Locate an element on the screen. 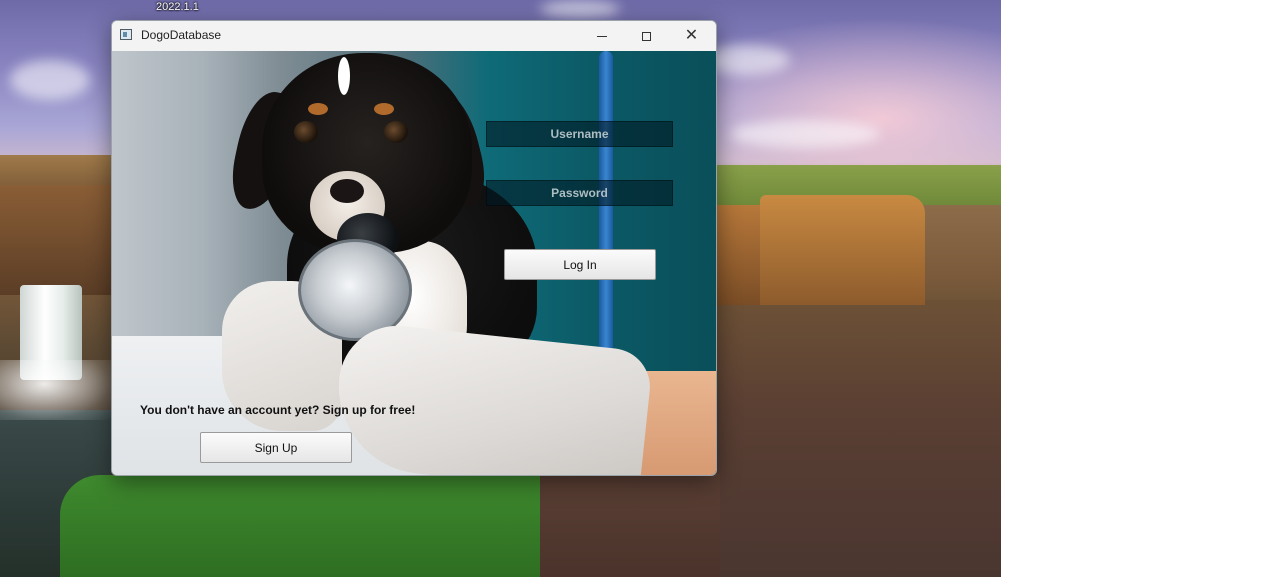 The image size is (1285, 577). puppy-eye-right is located at coordinates (396, 132).